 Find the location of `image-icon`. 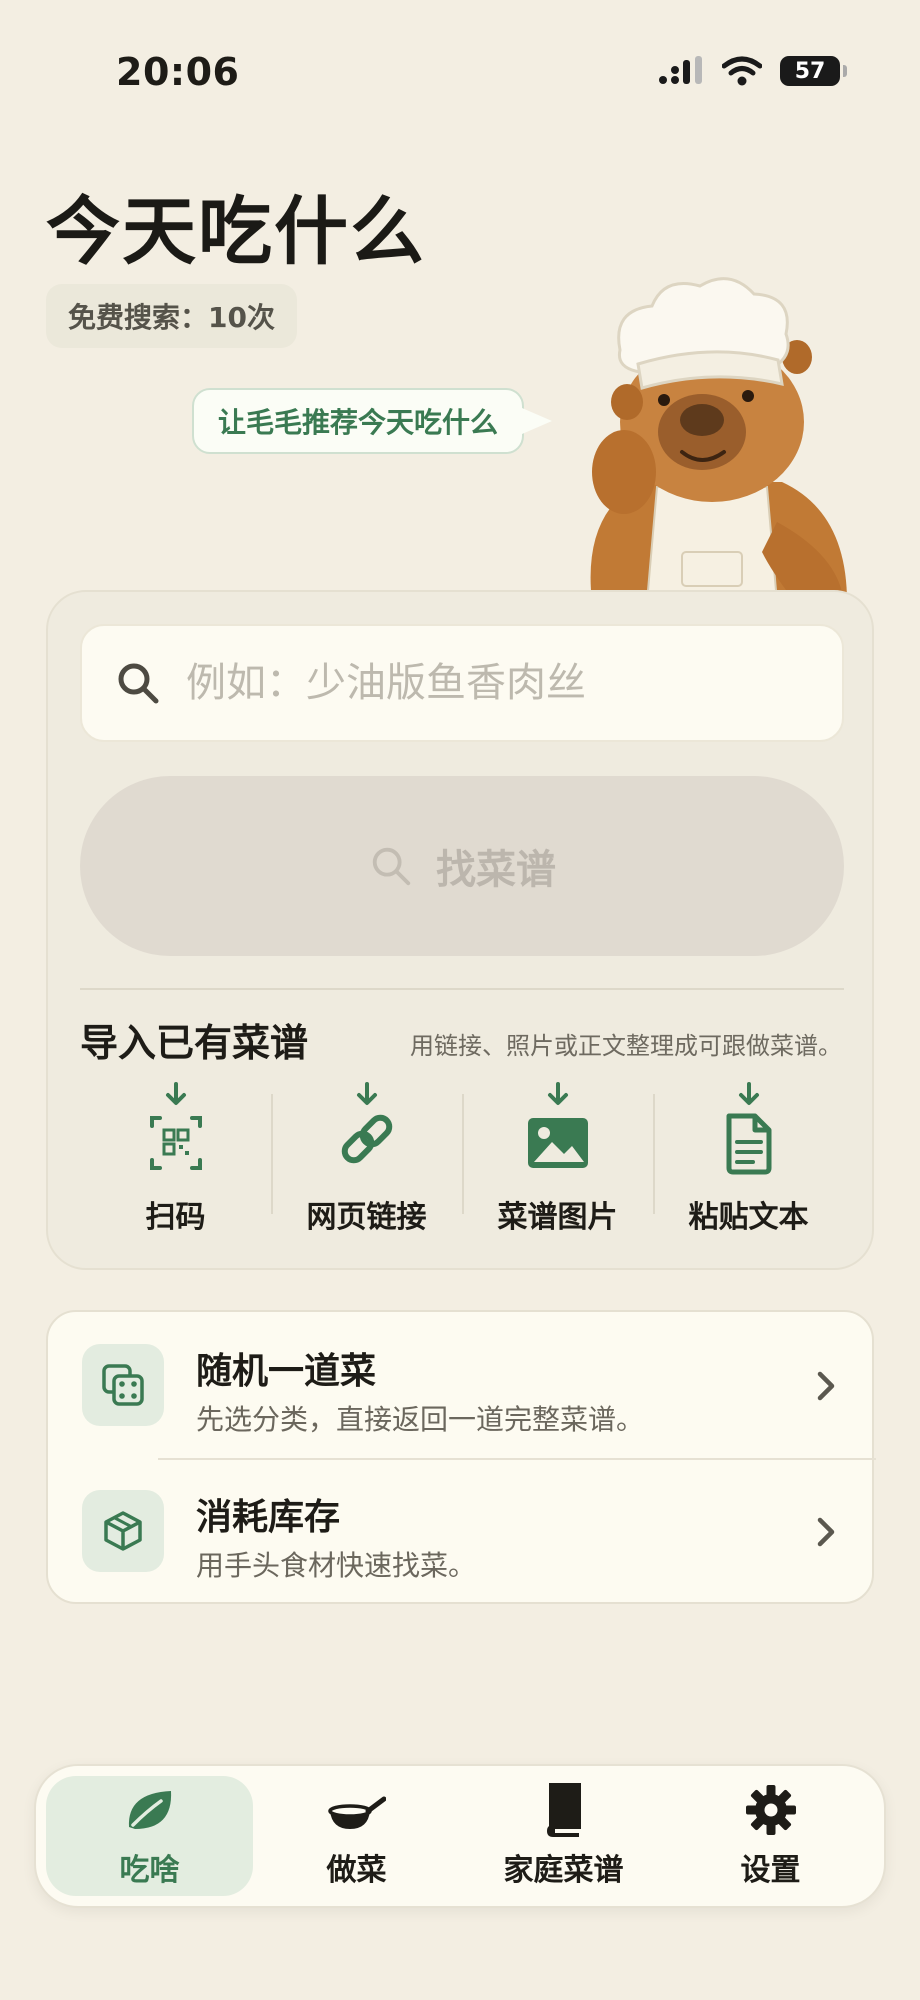

image-icon is located at coordinates (557, 1125).